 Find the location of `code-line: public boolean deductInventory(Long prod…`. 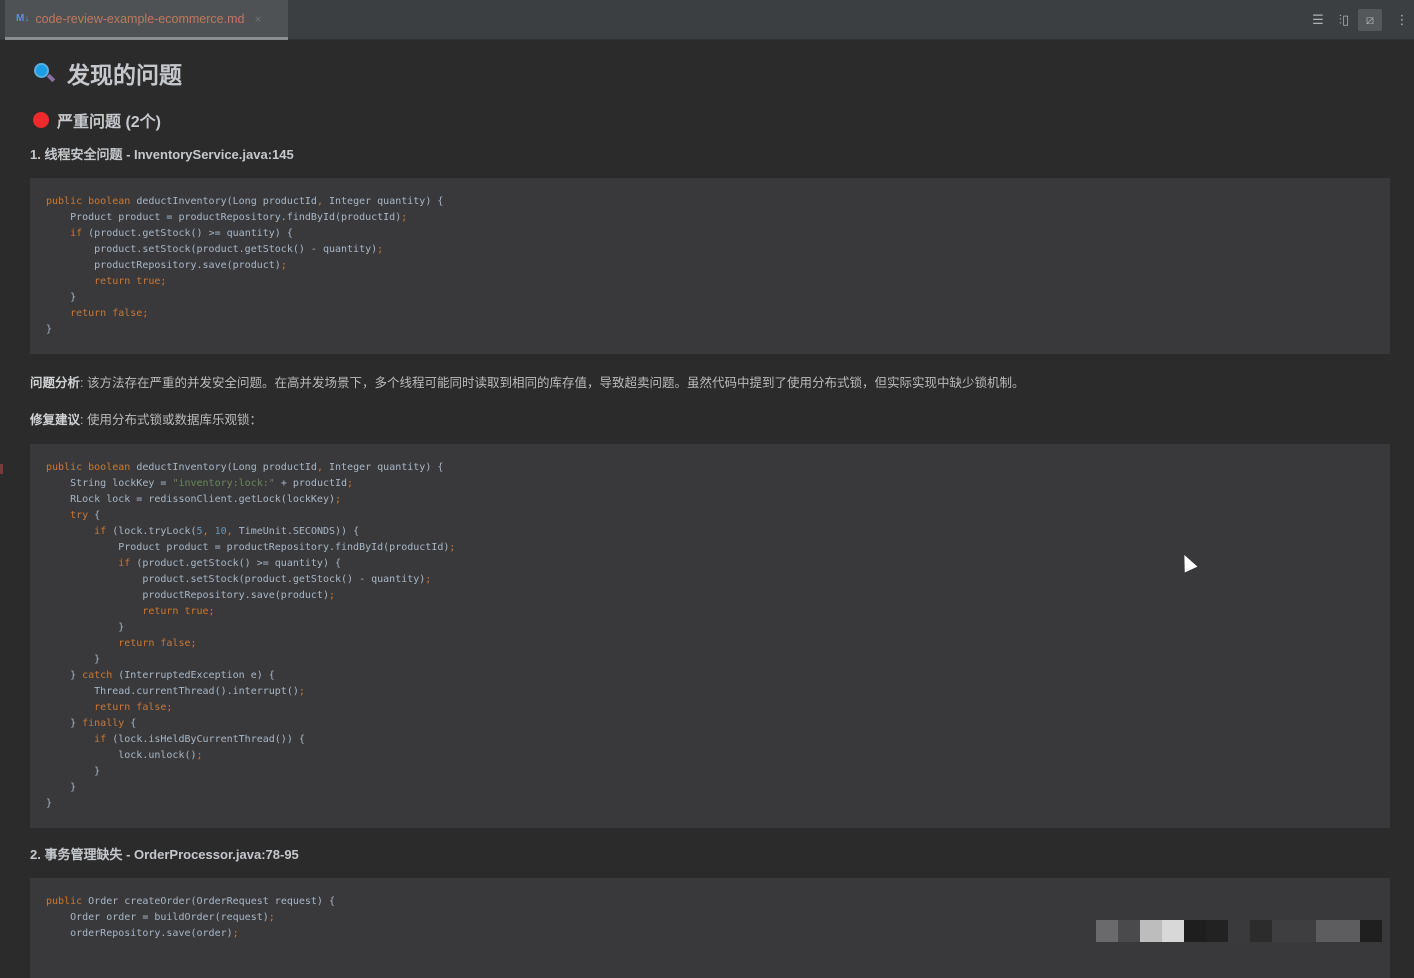

code-line: public boolean deductInventory(Long prod… is located at coordinates (710, 202).